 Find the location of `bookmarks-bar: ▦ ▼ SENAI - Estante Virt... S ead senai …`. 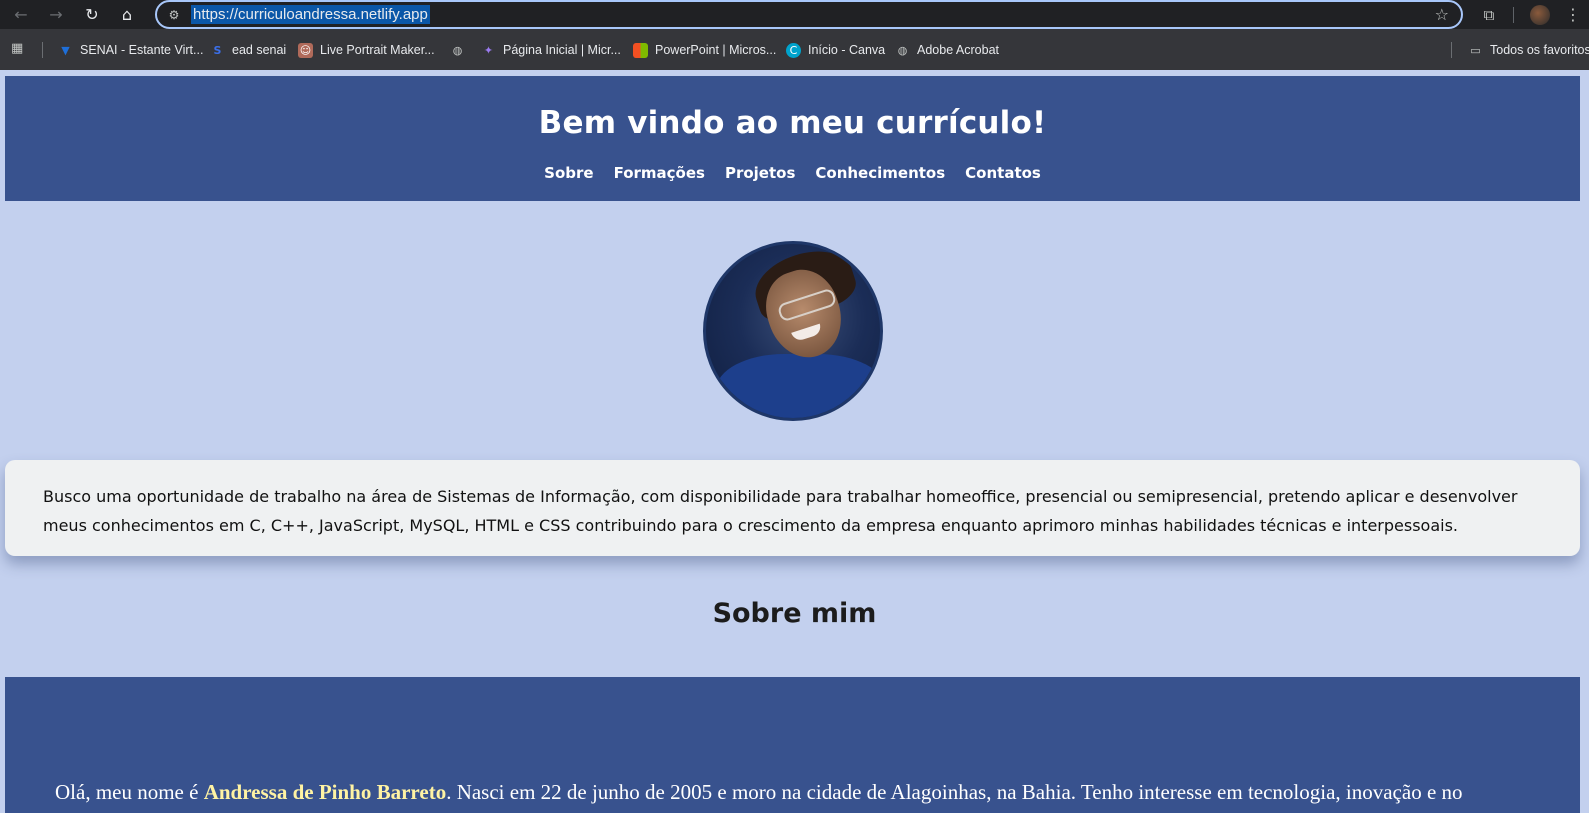

bookmarks-bar: ▦ ▼ SENAI - Estante Virt... S ead senai … is located at coordinates (794, 49).